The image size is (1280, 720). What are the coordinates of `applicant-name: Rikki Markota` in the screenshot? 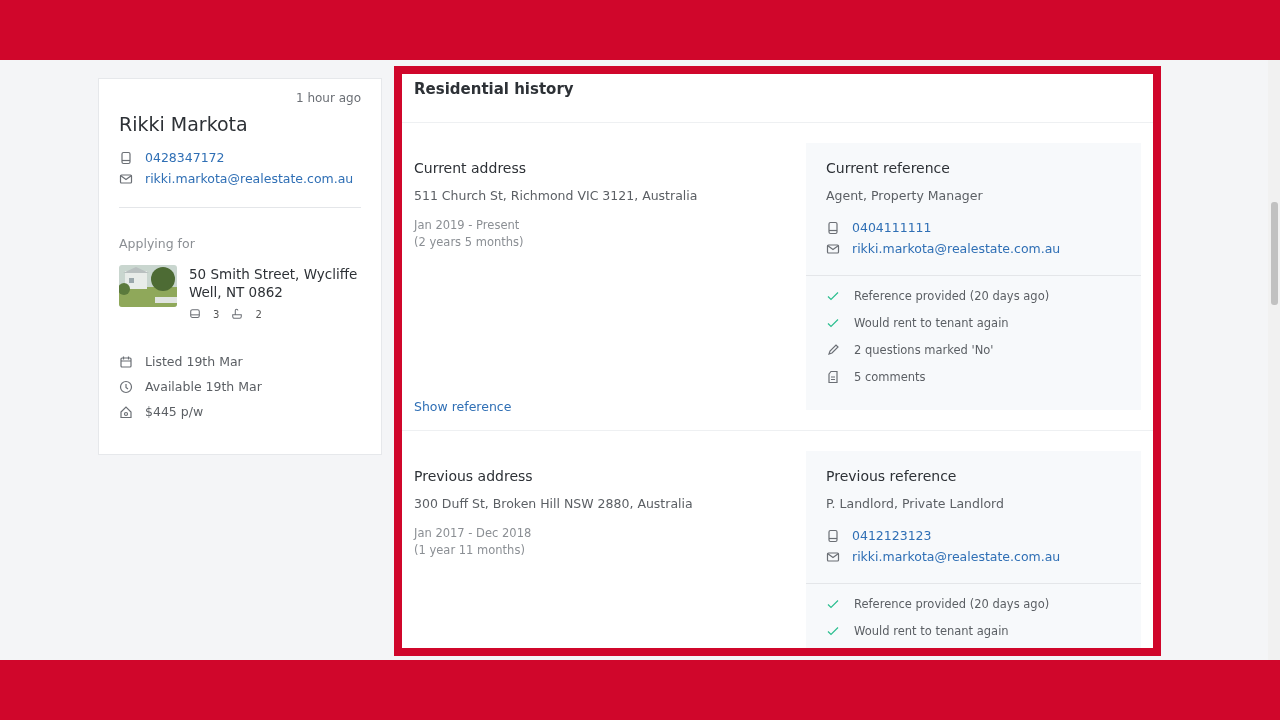 It's located at (184, 124).